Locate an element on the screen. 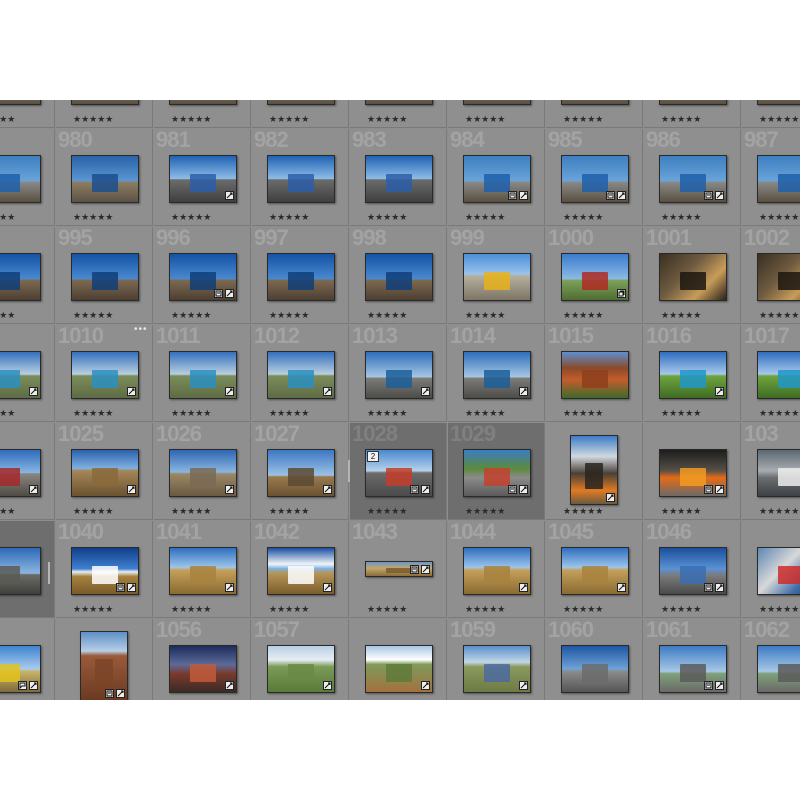 The image size is (800, 800). grid-cell: 1040 ★★★★★ is located at coordinates (104, 569).